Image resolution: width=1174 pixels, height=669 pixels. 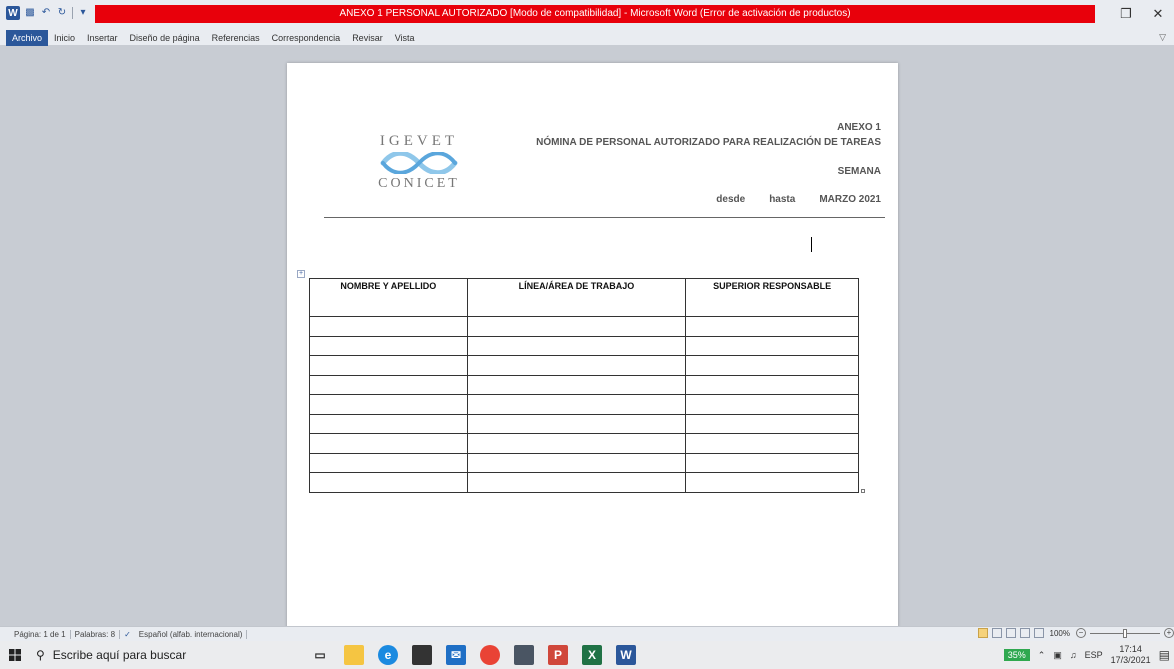 What do you see at coordinates (524, 655) in the screenshot?
I see `calculator-icon` at bounding box center [524, 655].